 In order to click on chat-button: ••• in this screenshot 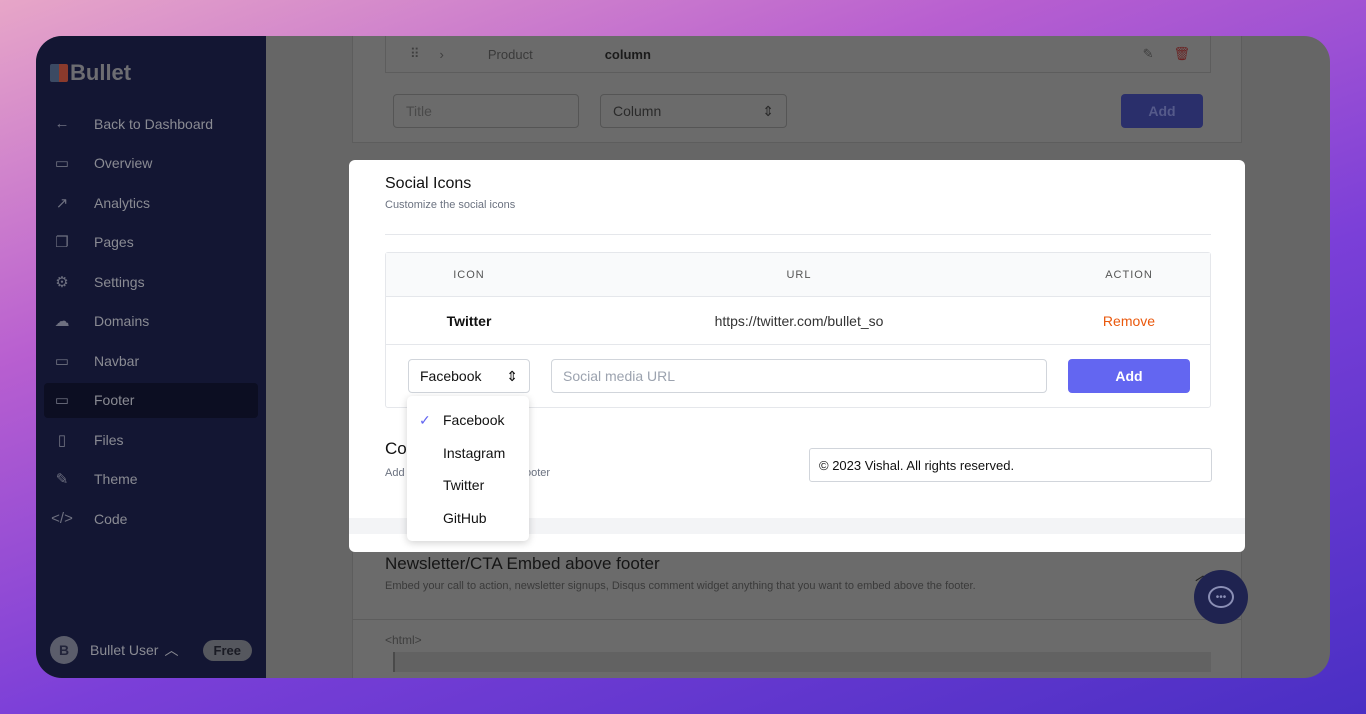, I will do `click(1221, 597)`.